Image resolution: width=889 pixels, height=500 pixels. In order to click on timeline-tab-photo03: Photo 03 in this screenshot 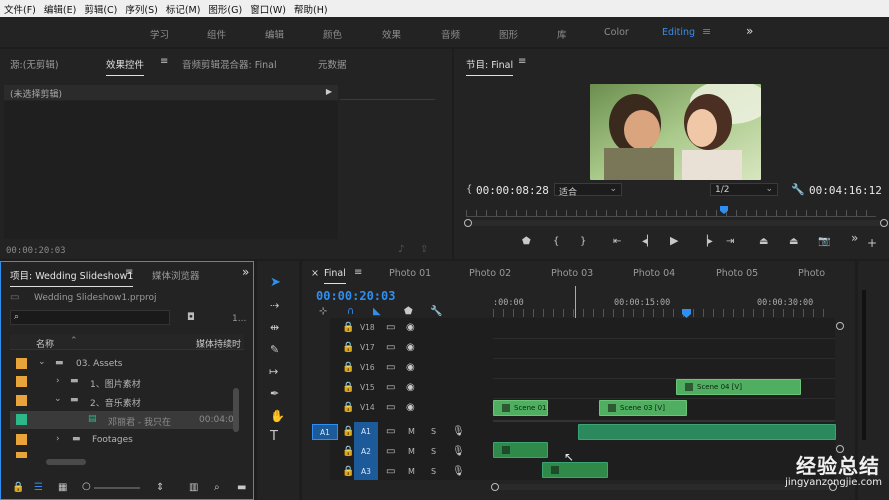, I will do `click(572, 273)`.